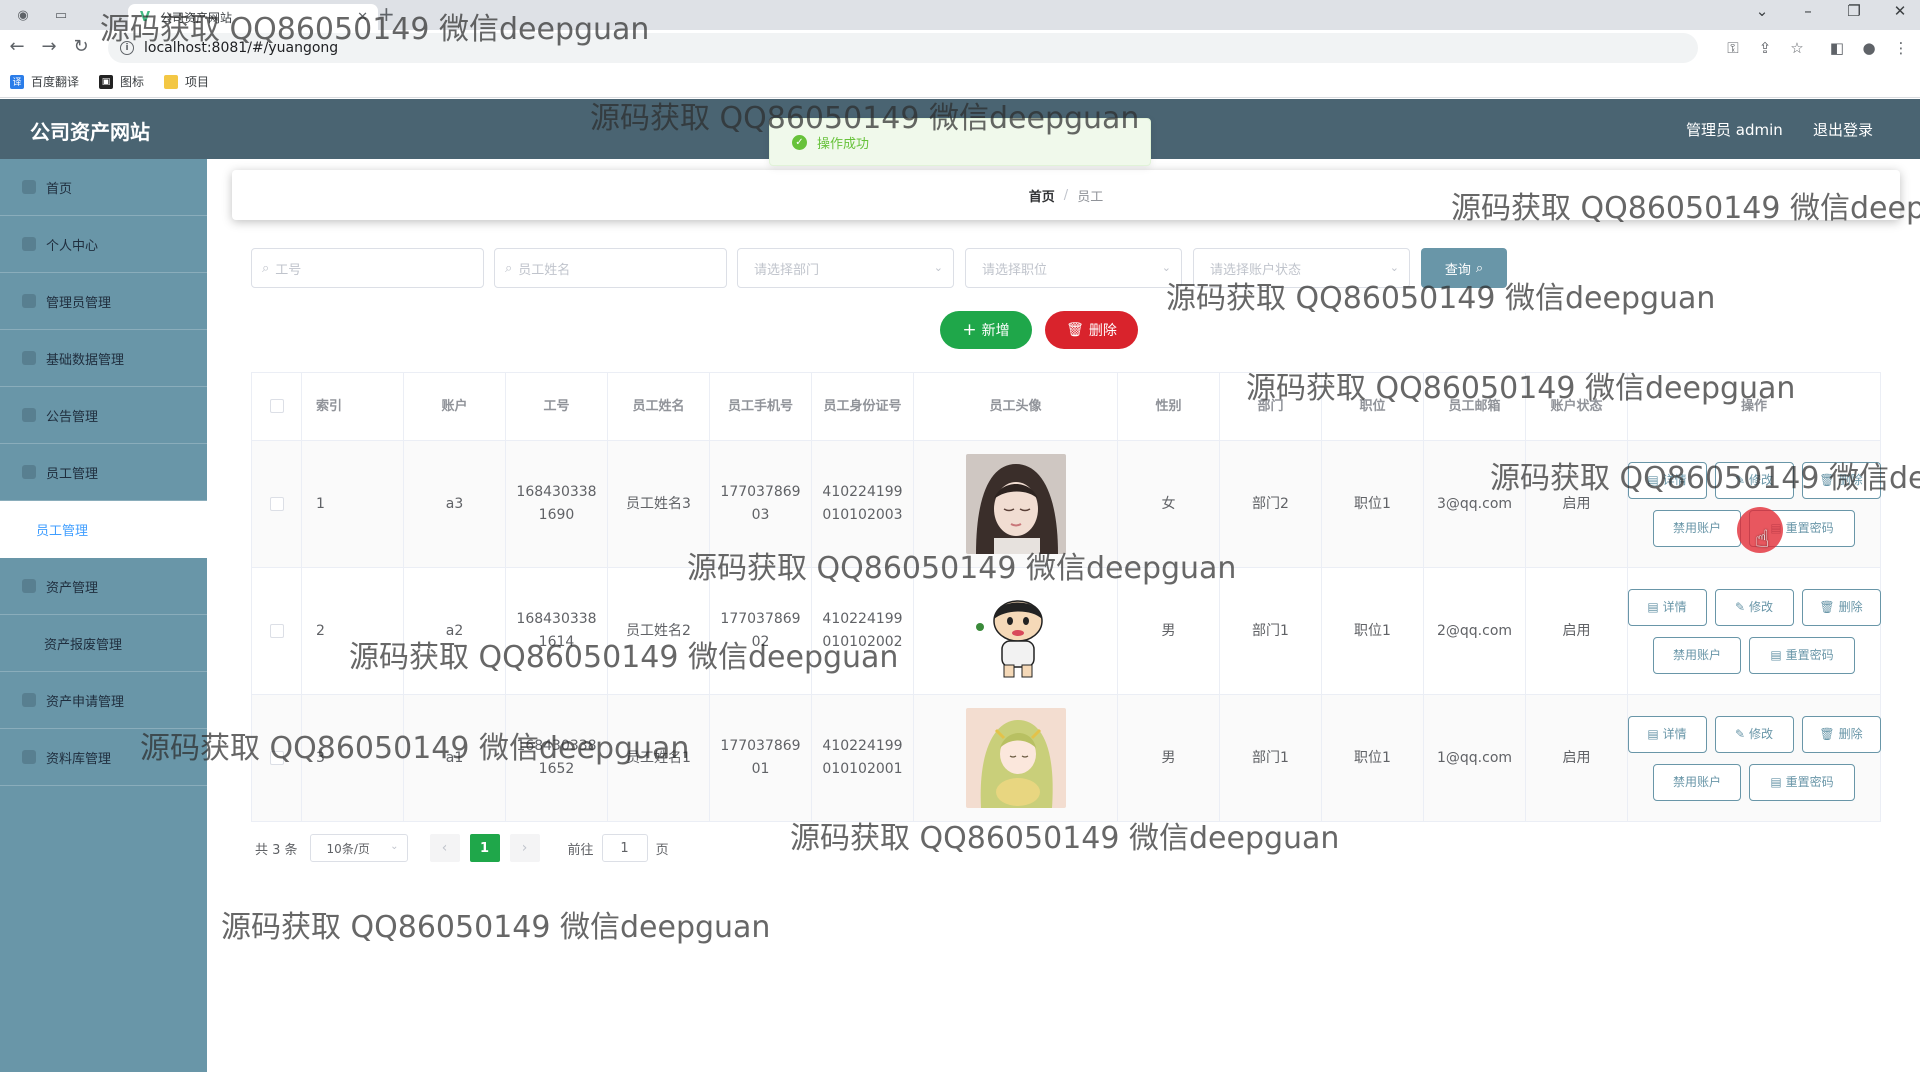  Describe the element at coordinates (1765, 48) in the screenshot. I see `share-icon: ⇪` at that location.